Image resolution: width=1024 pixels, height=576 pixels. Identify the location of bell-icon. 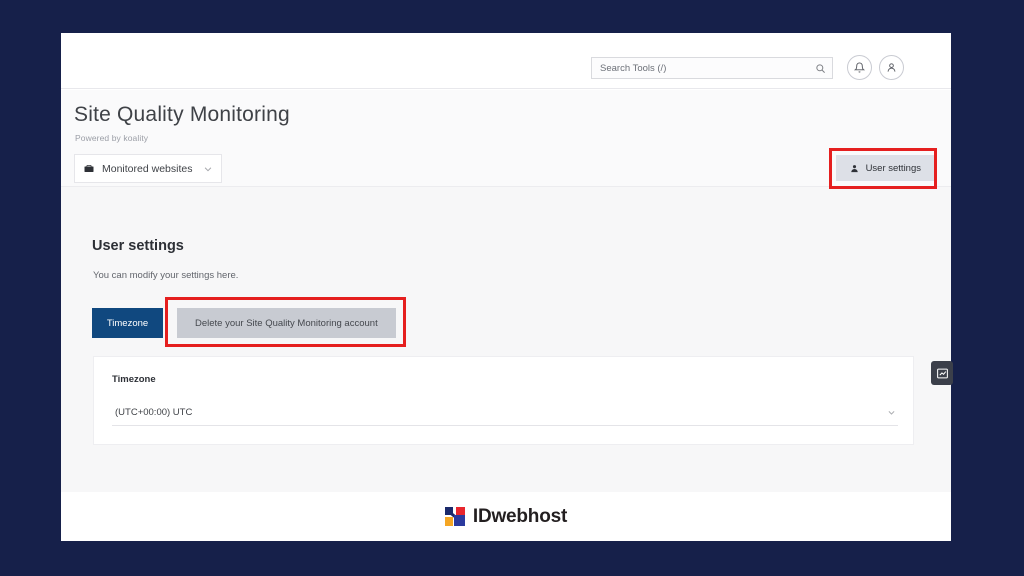
(859, 67).